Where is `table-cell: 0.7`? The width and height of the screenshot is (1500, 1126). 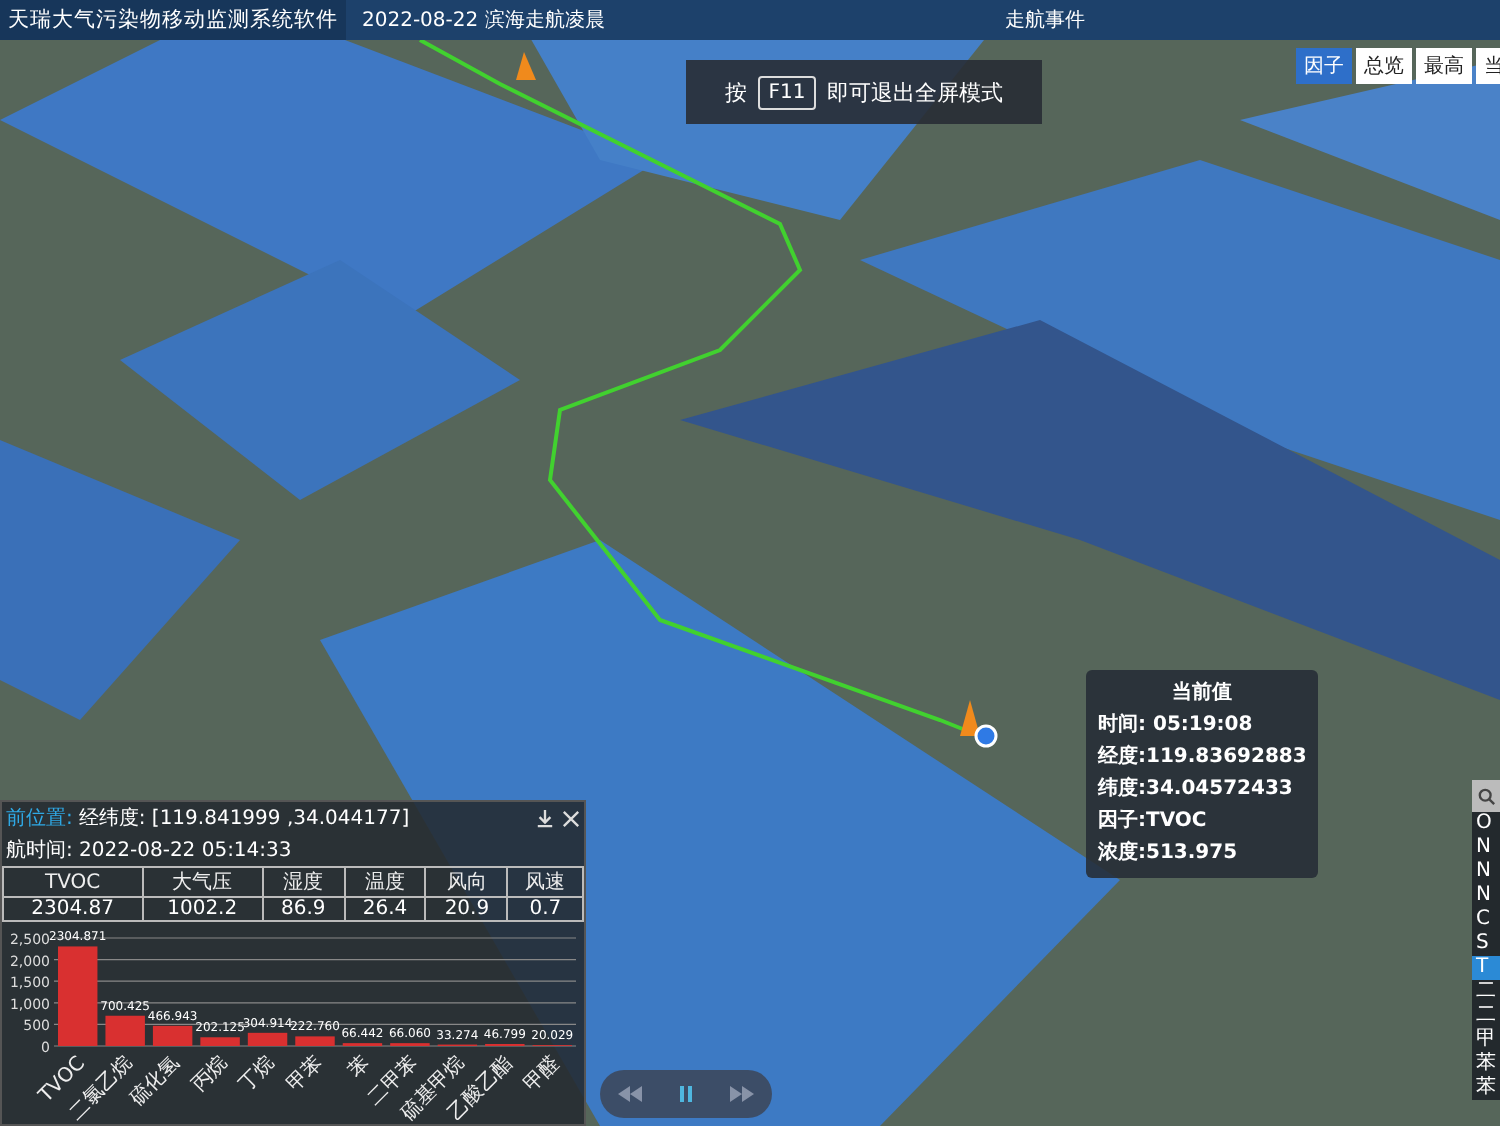
table-cell: 0.7 is located at coordinates (545, 909).